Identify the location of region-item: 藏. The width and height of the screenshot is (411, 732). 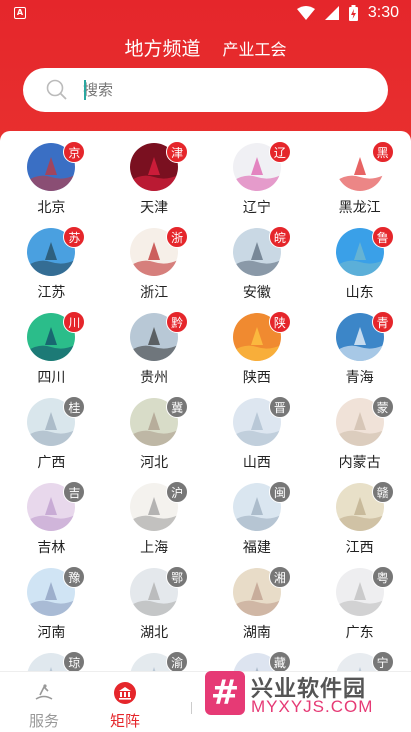
(257, 661).